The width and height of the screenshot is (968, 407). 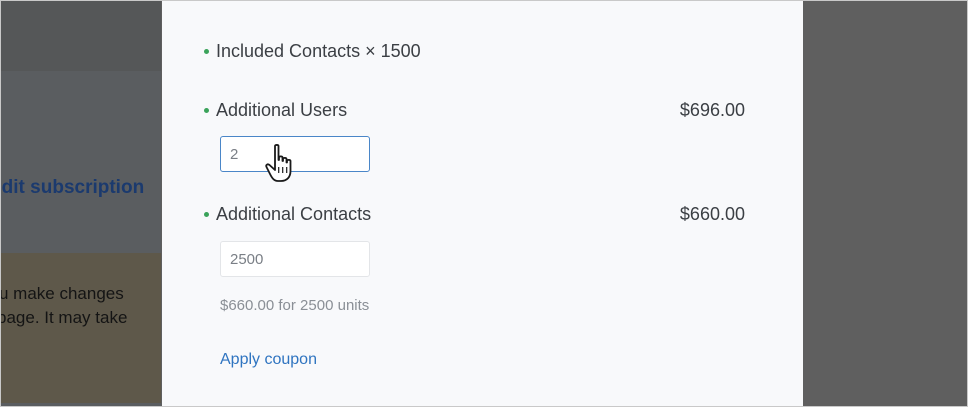 I want to click on additional-users-row: Additional Users $696.00, so click(x=474, y=110).